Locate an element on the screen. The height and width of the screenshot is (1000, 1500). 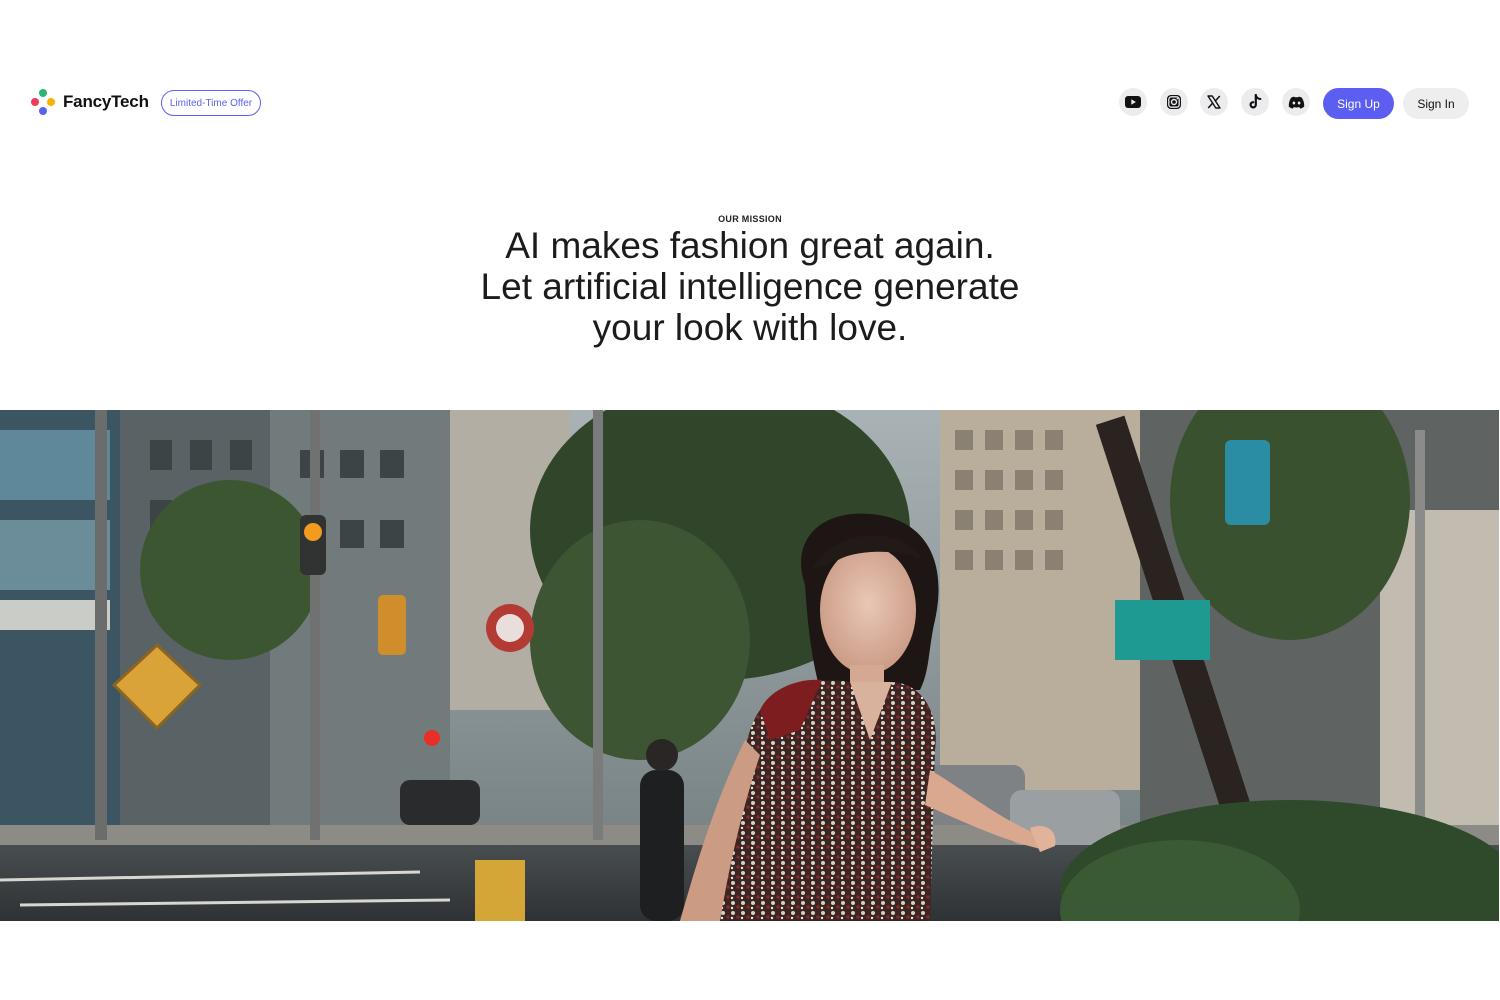
headline-line-1: AI makes fashion great again. is located at coordinates (750, 245).